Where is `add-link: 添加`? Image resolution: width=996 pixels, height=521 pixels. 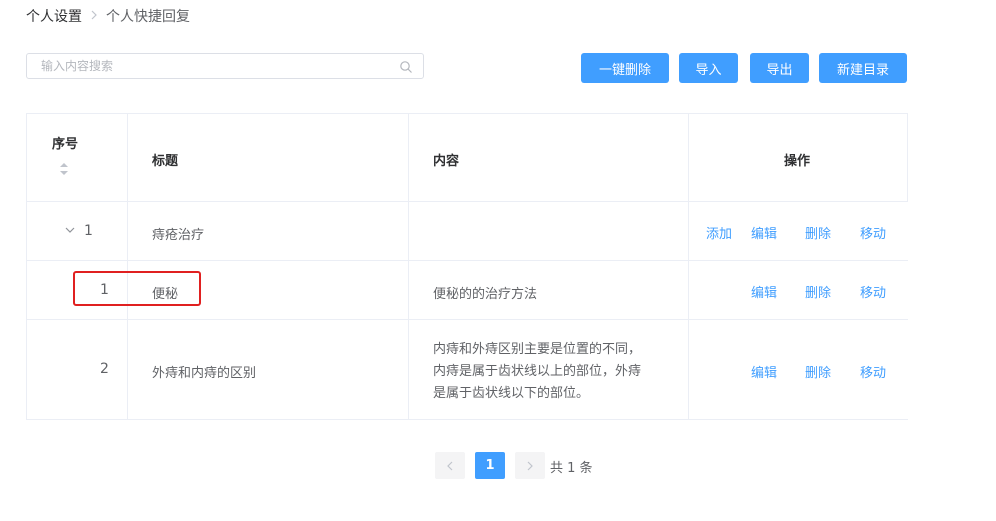
add-link: 添加 is located at coordinates (719, 232).